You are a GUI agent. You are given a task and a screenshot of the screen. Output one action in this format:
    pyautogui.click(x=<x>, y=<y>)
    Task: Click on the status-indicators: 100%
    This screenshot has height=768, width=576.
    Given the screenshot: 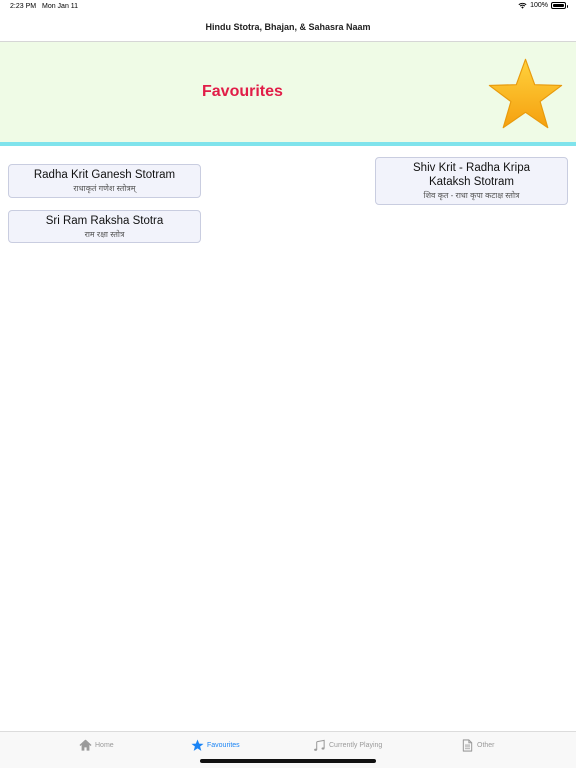 What is the action you would take?
    pyautogui.click(x=543, y=5)
    